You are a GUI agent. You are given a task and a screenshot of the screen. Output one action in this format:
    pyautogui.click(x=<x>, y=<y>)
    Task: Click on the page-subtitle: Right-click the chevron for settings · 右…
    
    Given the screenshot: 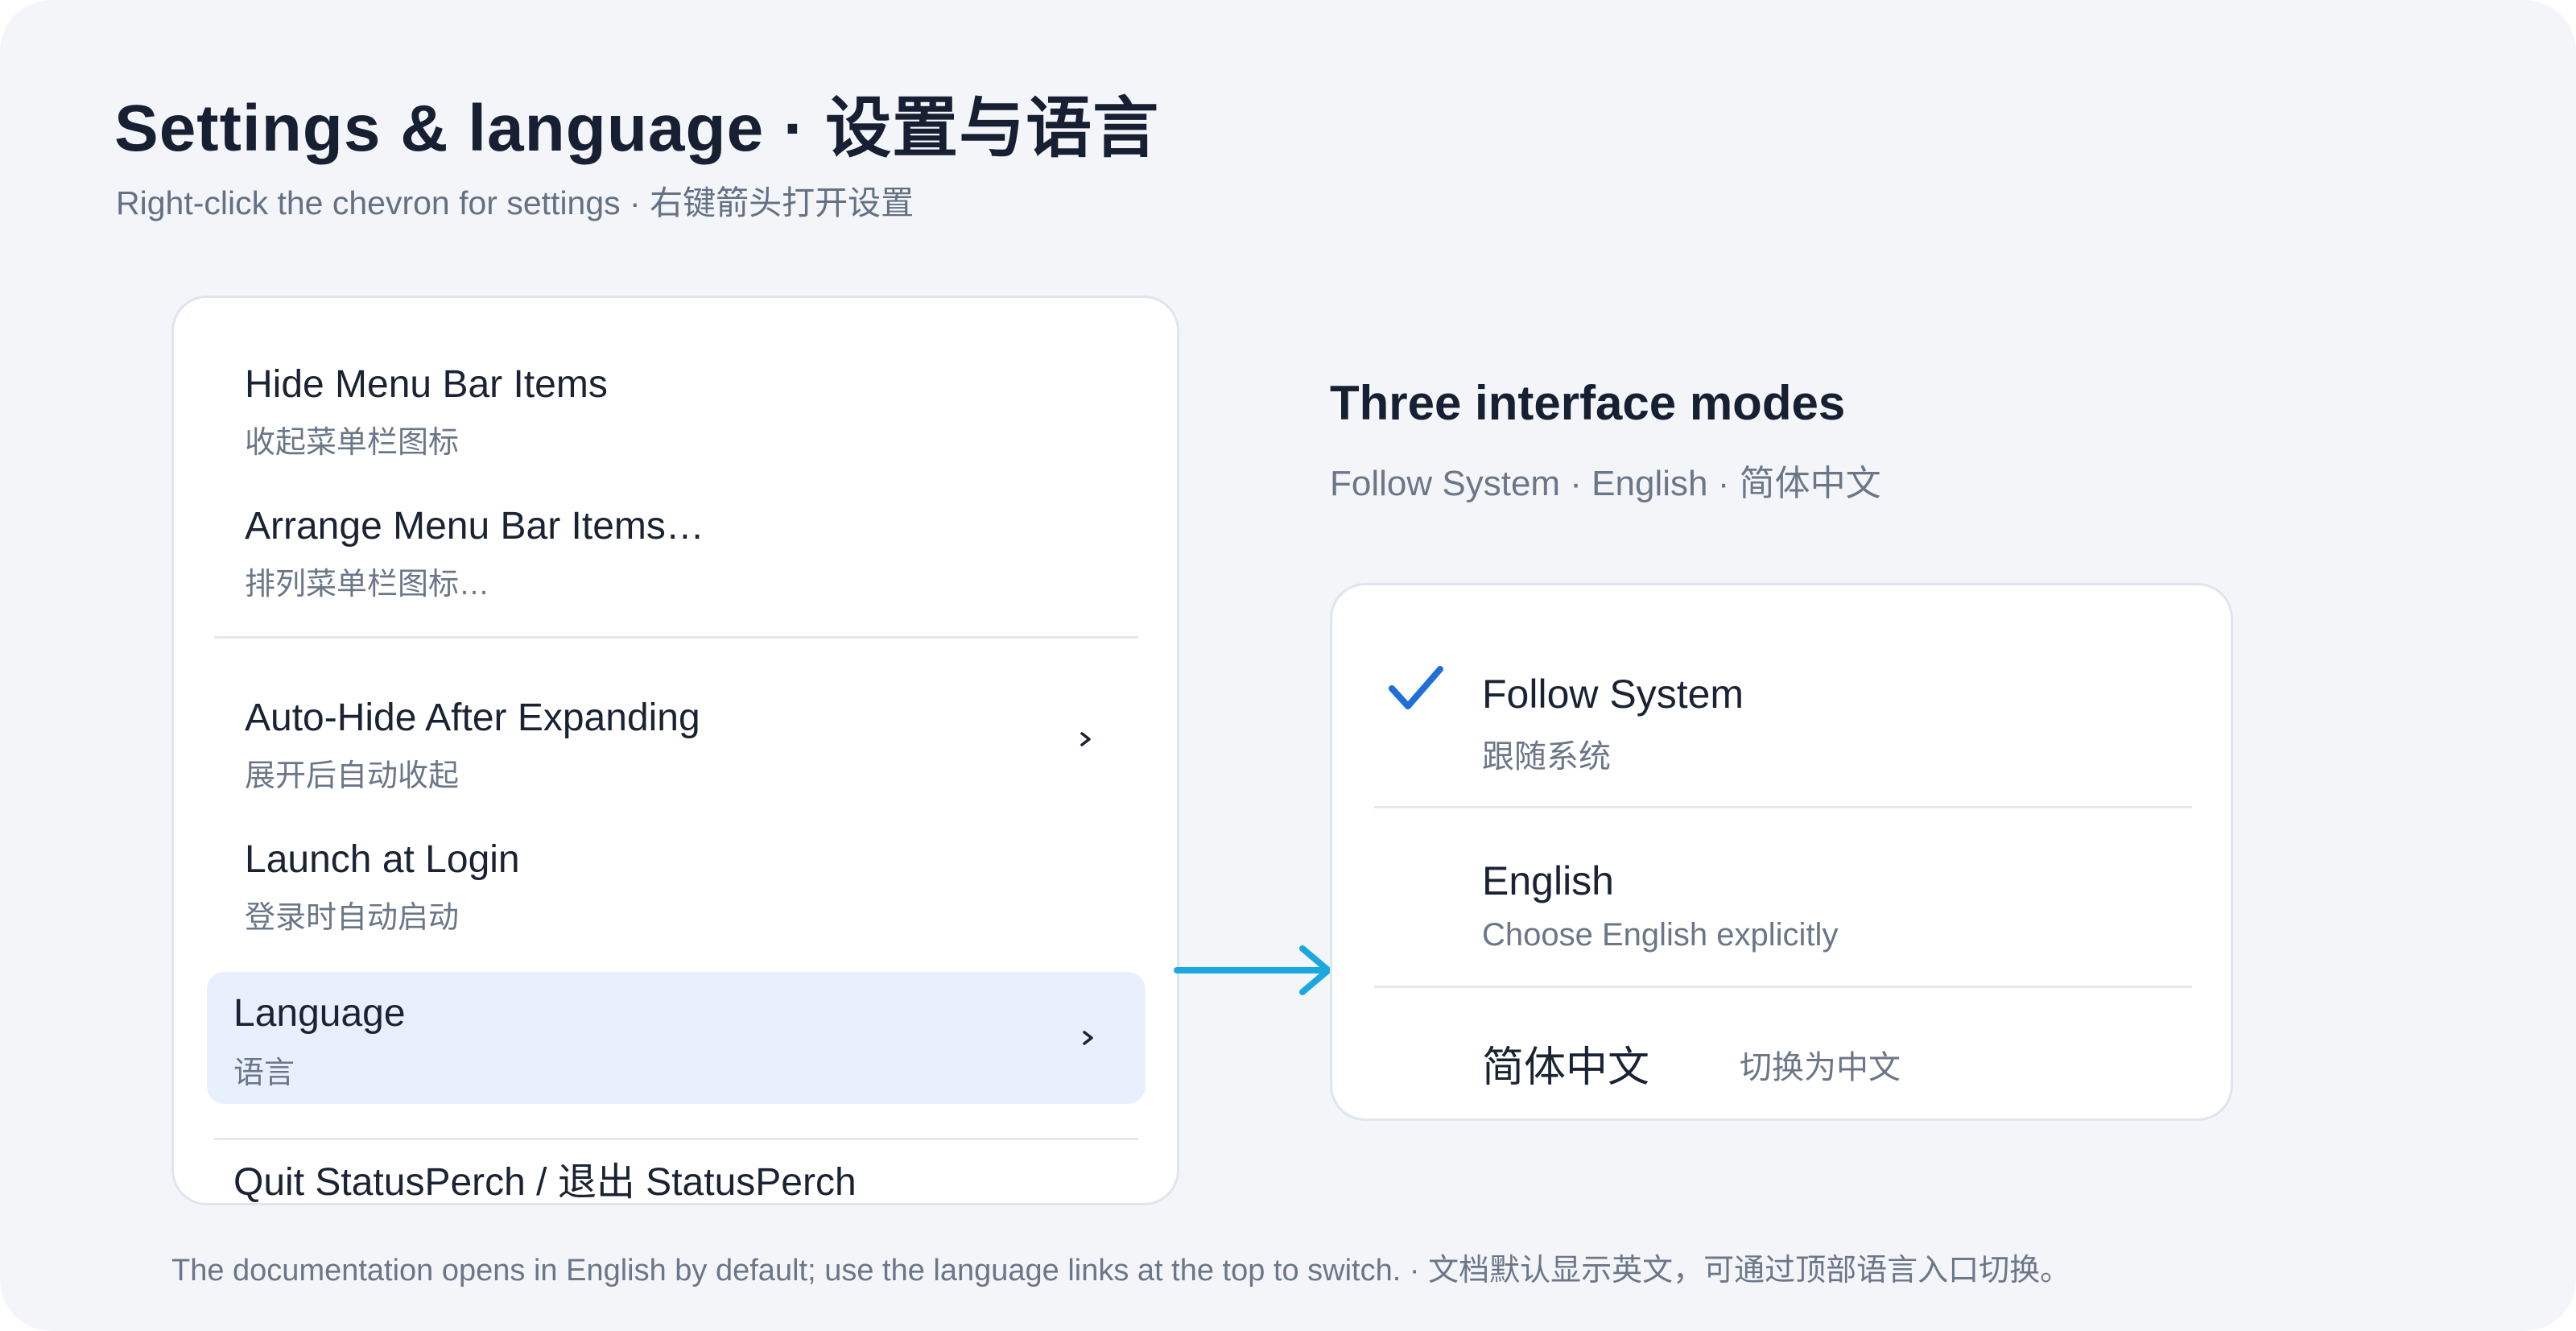 What is the action you would take?
    pyautogui.click(x=515, y=202)
    